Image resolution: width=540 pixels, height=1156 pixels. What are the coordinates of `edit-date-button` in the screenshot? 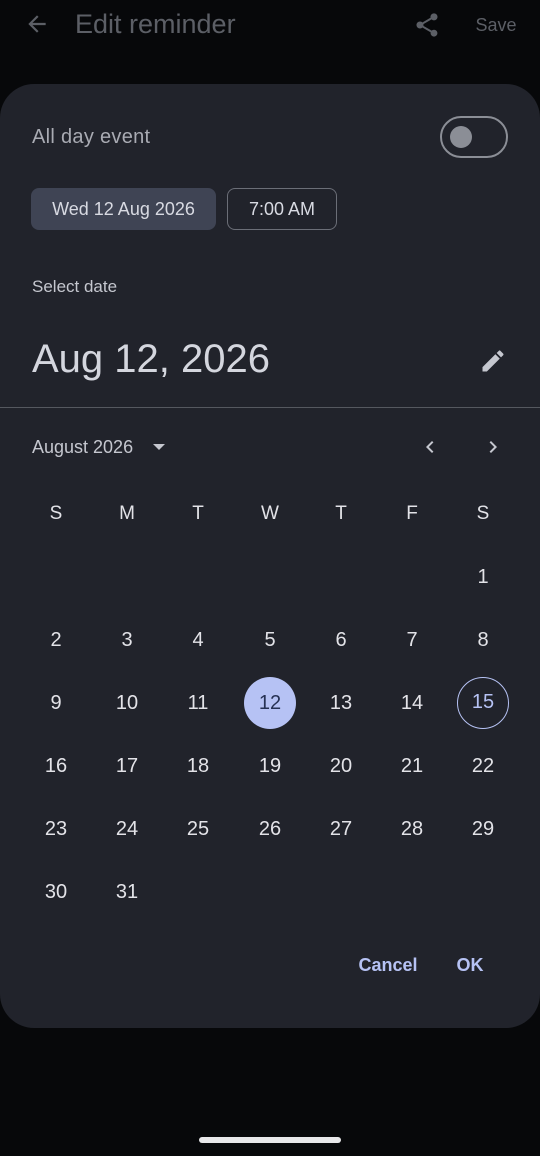 It's located at (493, 361).